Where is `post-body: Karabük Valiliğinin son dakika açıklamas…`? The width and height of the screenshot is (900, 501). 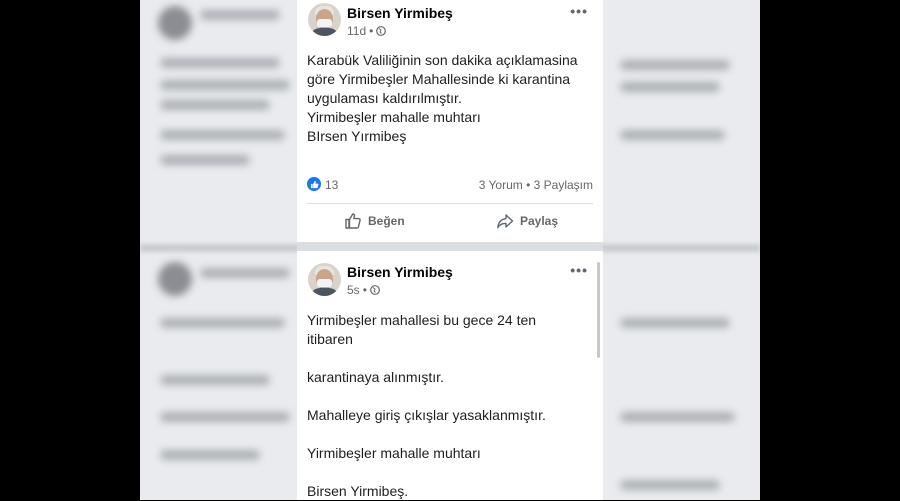
post-body: Karabük Valiliğinin son dakika açıklamas… is located at coordinates (447, 98).